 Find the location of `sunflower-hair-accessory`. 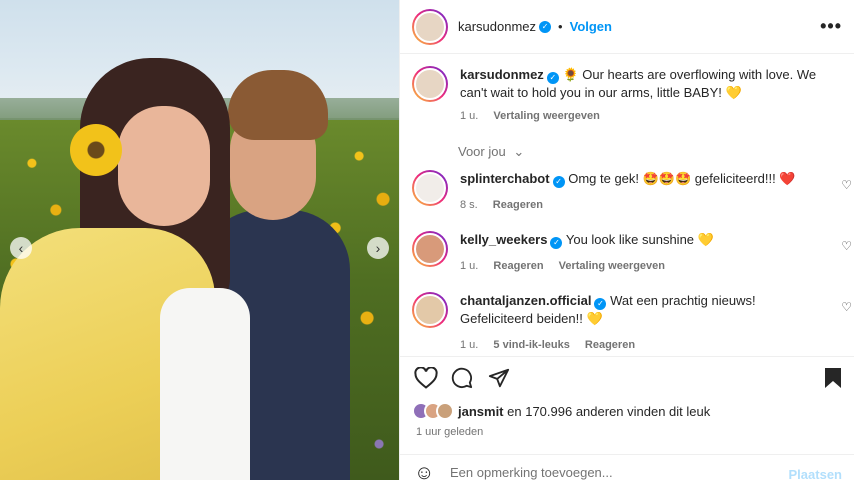

sunflower-hair-accessory is located at coordinates (96, 150).